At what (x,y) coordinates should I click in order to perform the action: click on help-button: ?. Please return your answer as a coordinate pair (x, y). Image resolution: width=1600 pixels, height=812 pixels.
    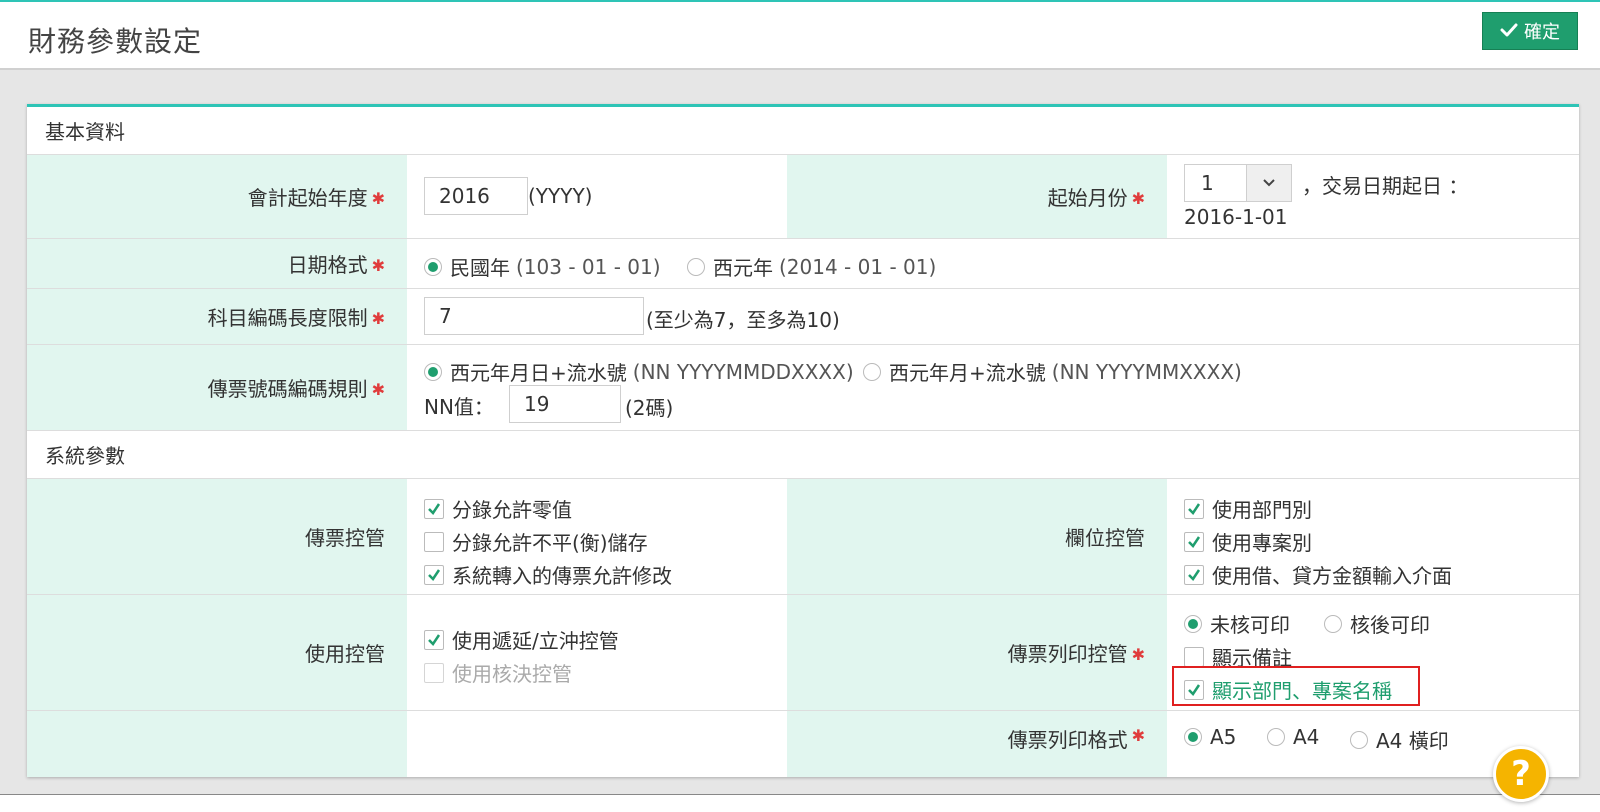
    Looking at the image, I should click on (1521, 774).